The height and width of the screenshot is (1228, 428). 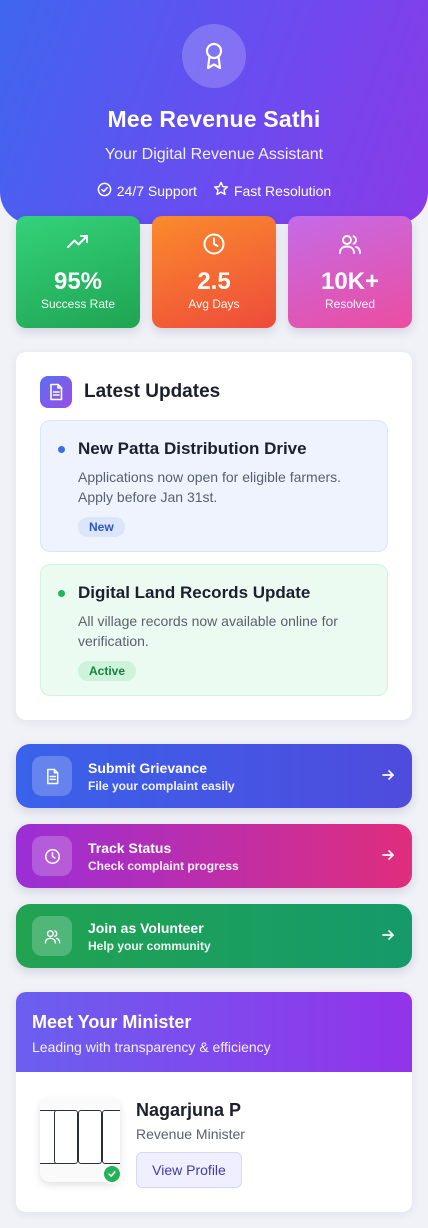 What do you see at coordinates (78, 304) in the screenshot?
I see `stat-label: Success Rate` at bounding box center [78, 304].